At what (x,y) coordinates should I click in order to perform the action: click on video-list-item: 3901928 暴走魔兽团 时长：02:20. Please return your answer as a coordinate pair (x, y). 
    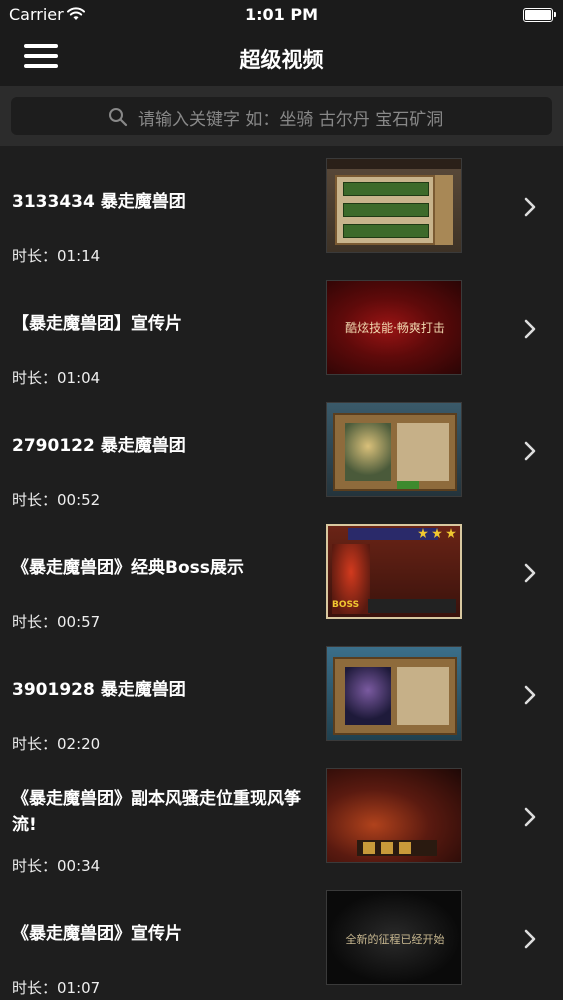
    Looking at the image, I should click on (281, 695).